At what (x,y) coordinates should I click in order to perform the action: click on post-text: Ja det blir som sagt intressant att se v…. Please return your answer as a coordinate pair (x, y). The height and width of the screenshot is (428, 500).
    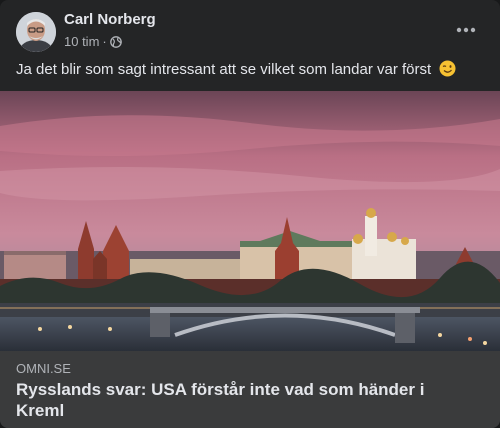
    Looking at the image, I should click on (224, 69).